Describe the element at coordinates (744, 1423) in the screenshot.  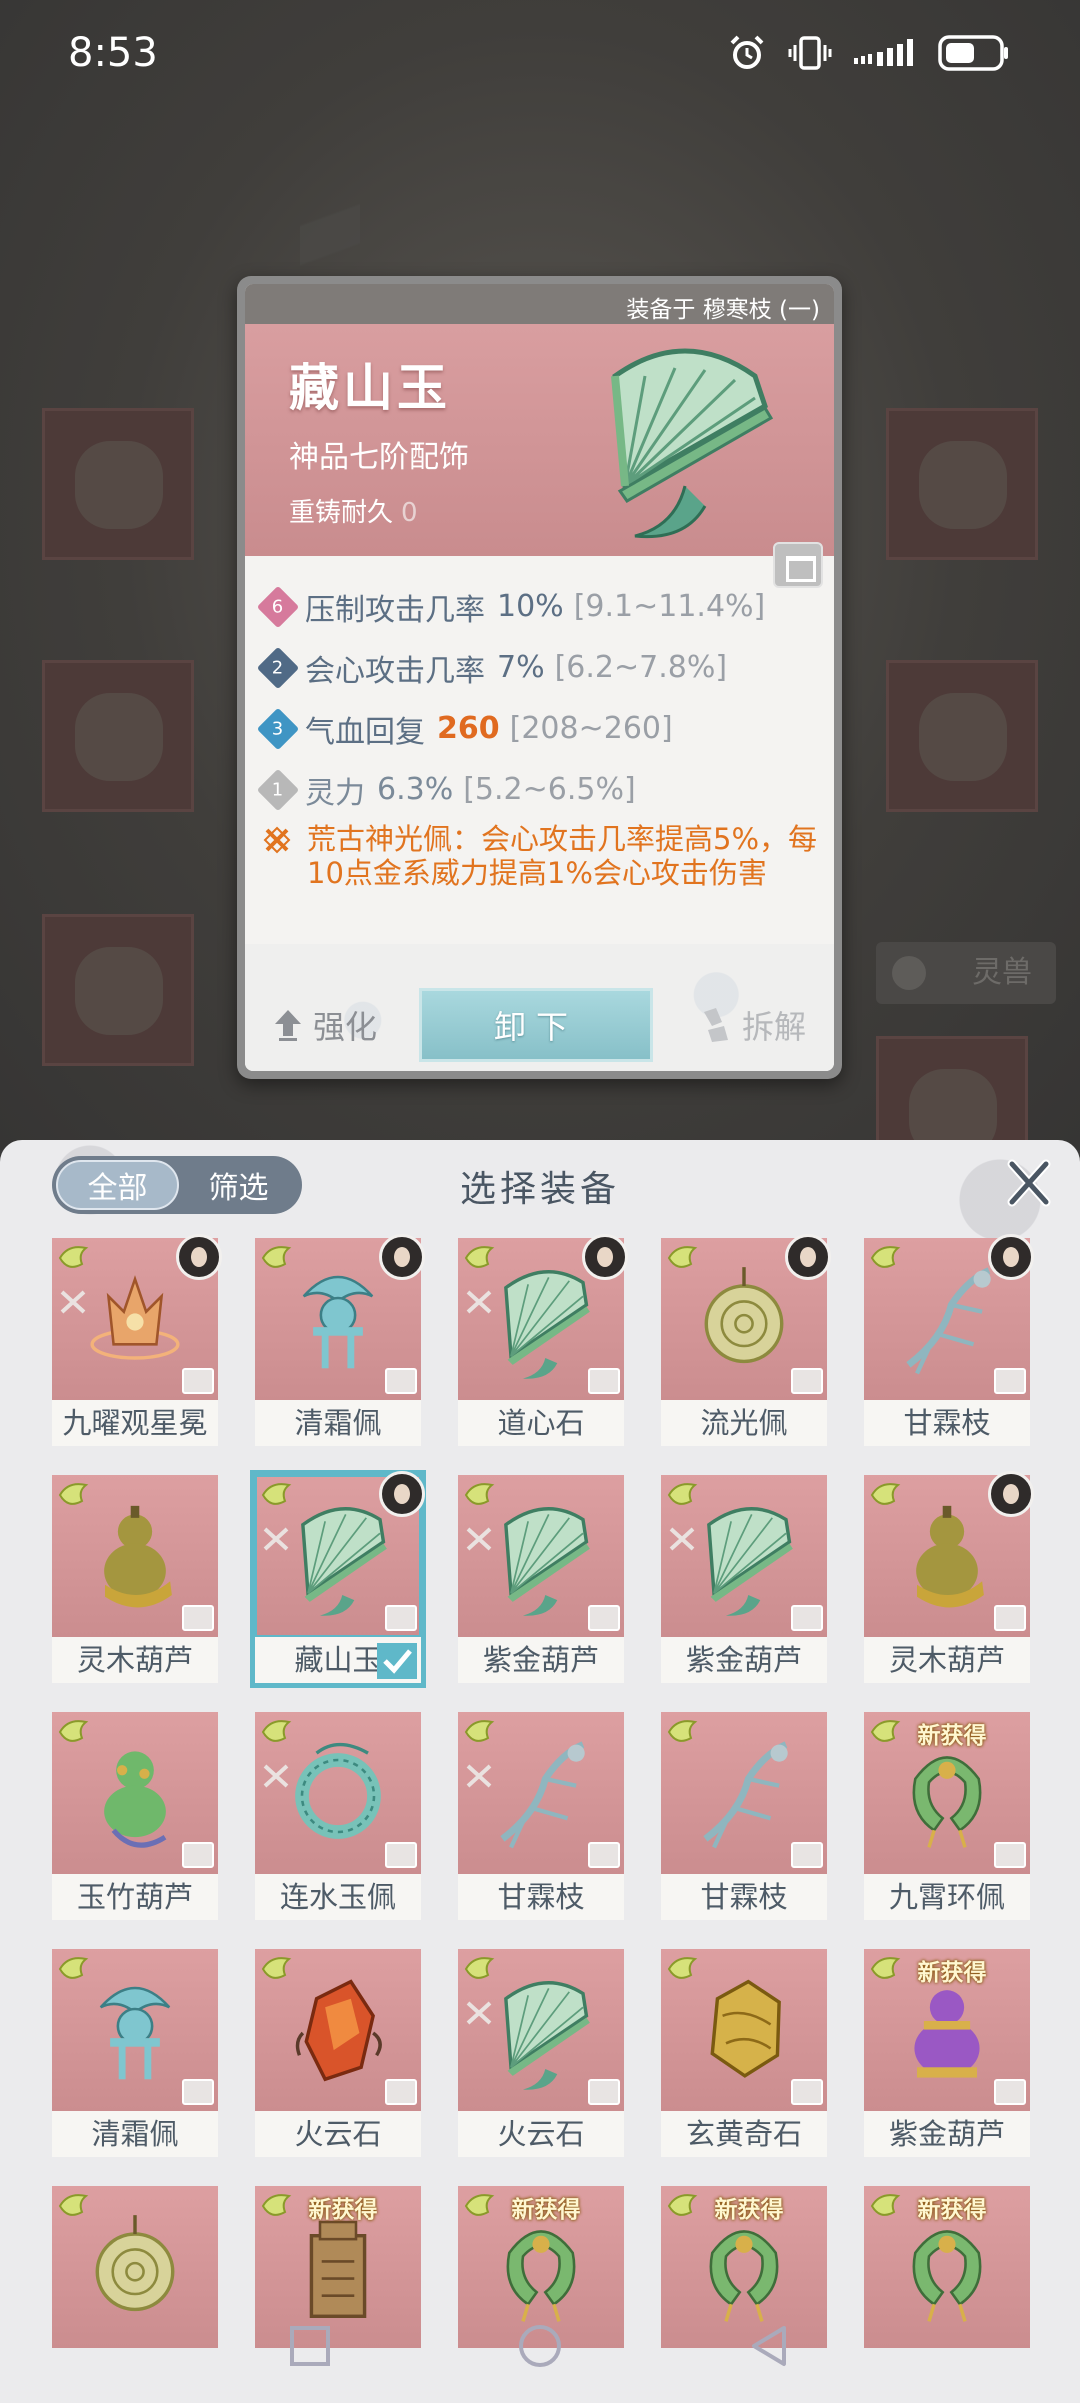
I see `equipment-name: 流光佩` at that location.